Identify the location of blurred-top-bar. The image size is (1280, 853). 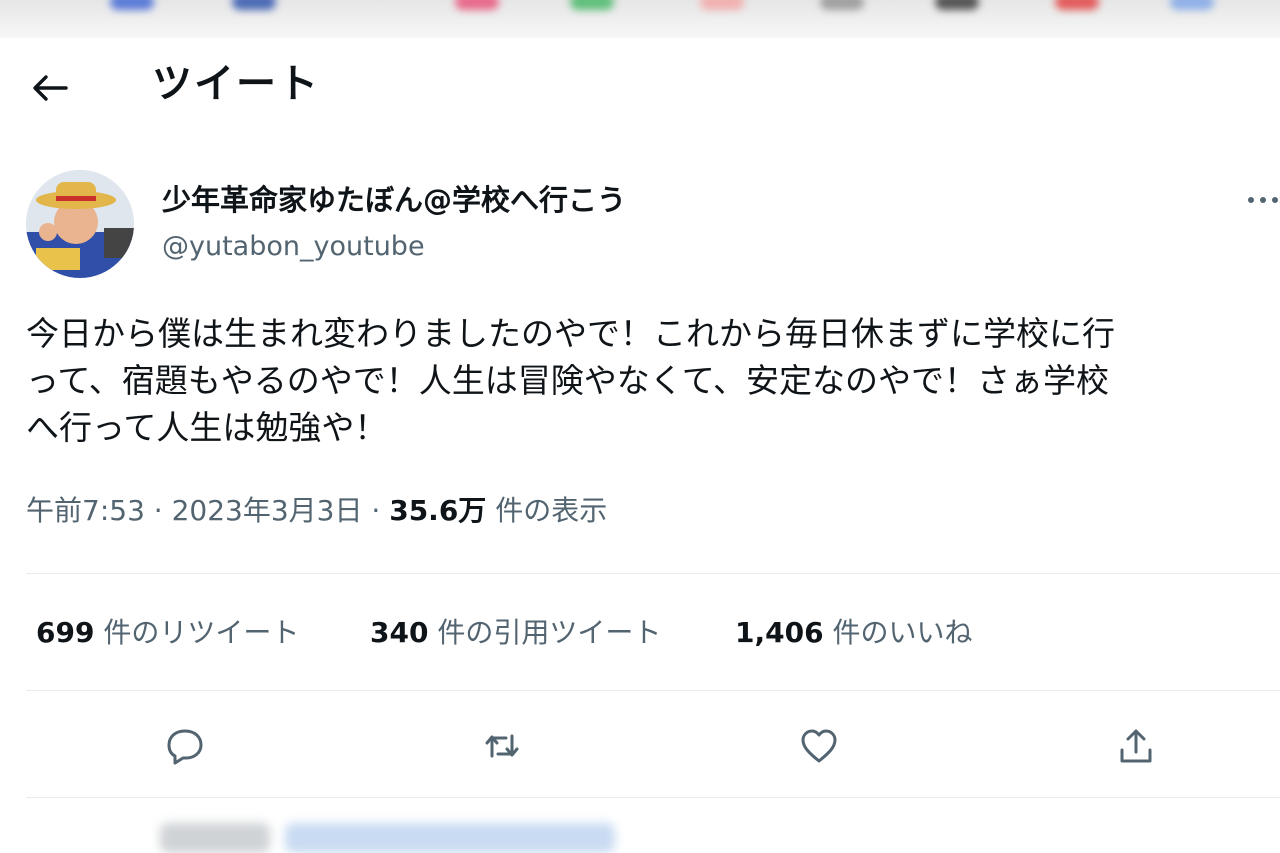
(640, 19).